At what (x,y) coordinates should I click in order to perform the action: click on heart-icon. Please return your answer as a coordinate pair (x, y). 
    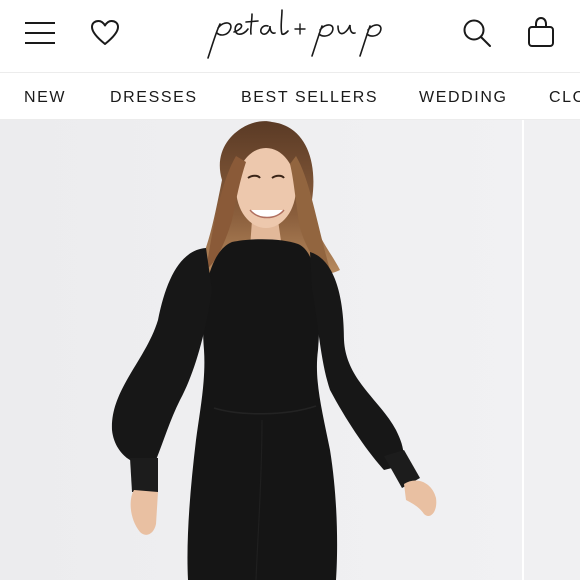
    Looking at the image, I should click on (105, 33).